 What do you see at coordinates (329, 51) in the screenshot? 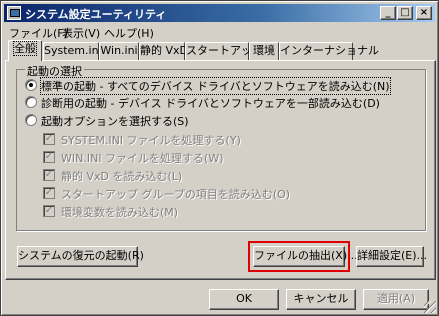
I see `tab-international: インターナショナル` at bounding box center [329, 51].